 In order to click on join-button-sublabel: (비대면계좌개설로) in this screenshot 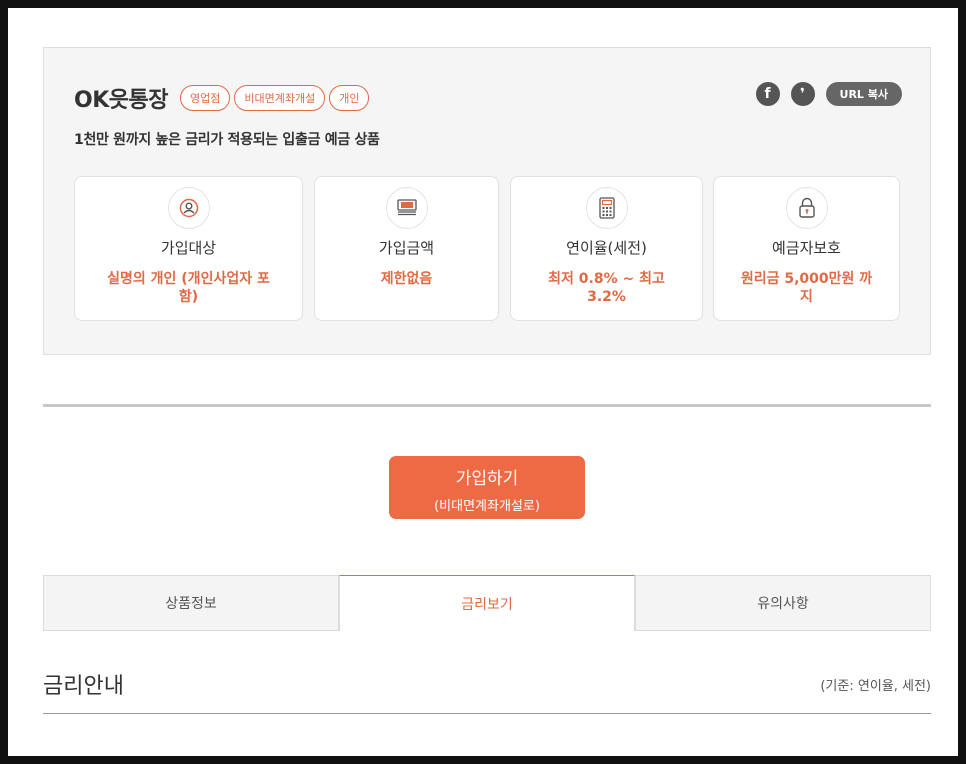, I will do `click(487, 506)`.